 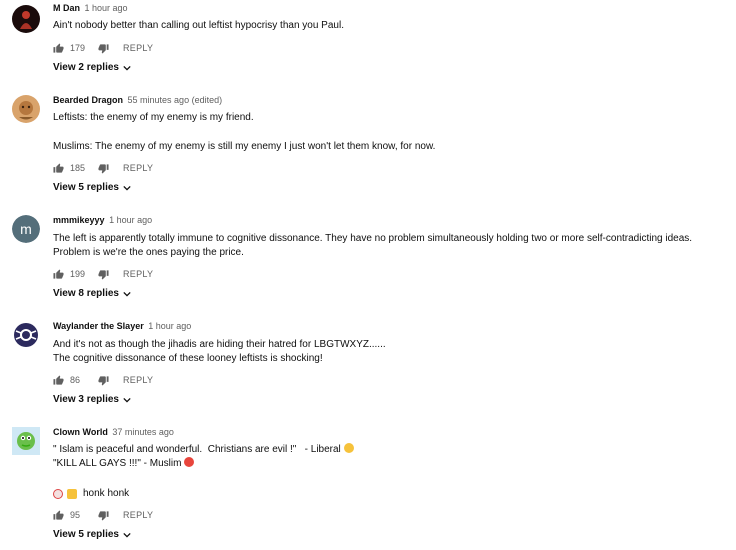 I want to click on like-count: 179, so click(x=78, y=48).